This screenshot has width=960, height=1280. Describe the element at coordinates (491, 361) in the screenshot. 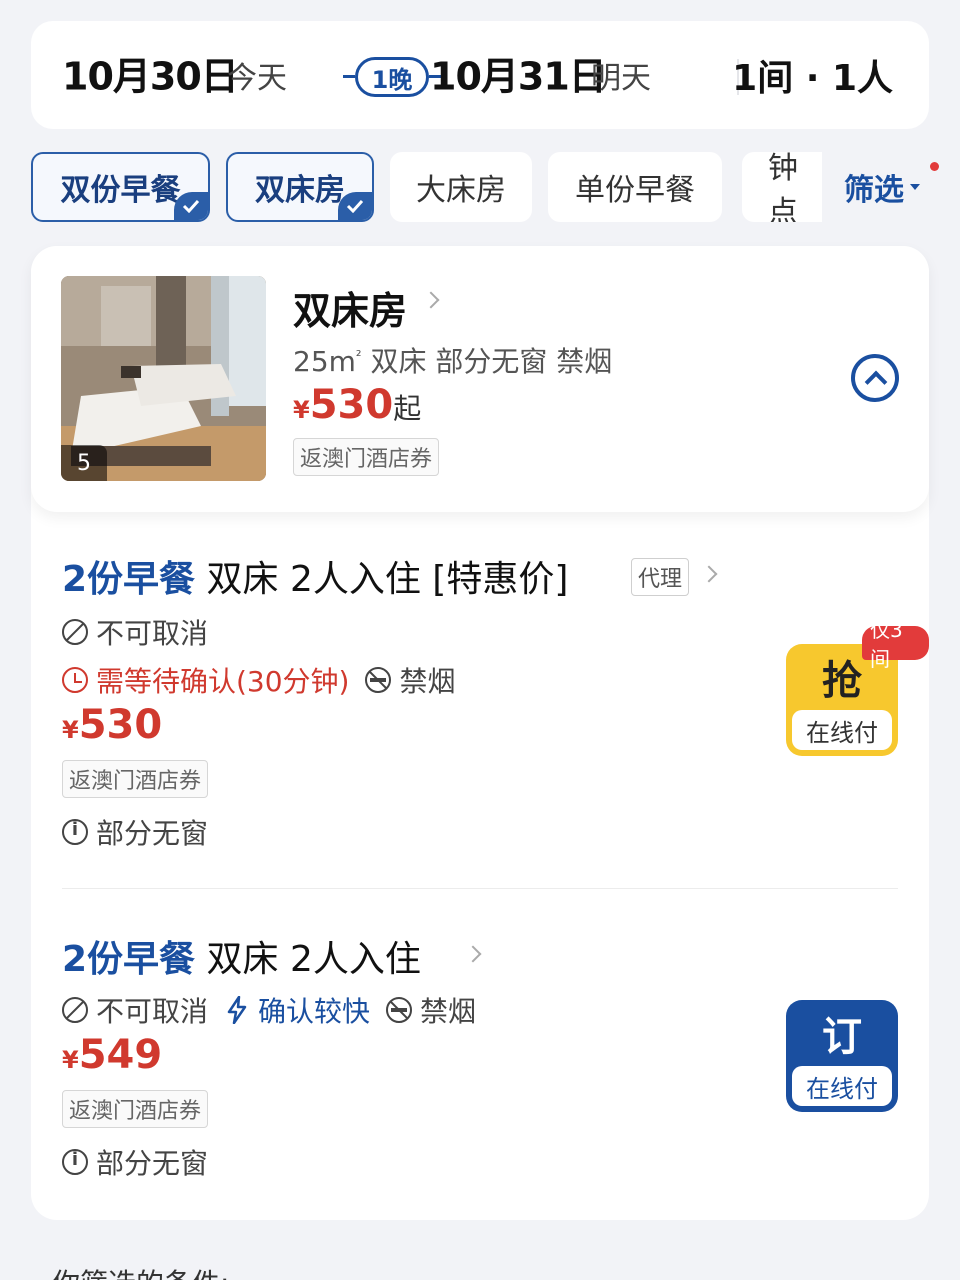

I see `room-spec-text: 双床 部分无窗 禁烟` at that location.